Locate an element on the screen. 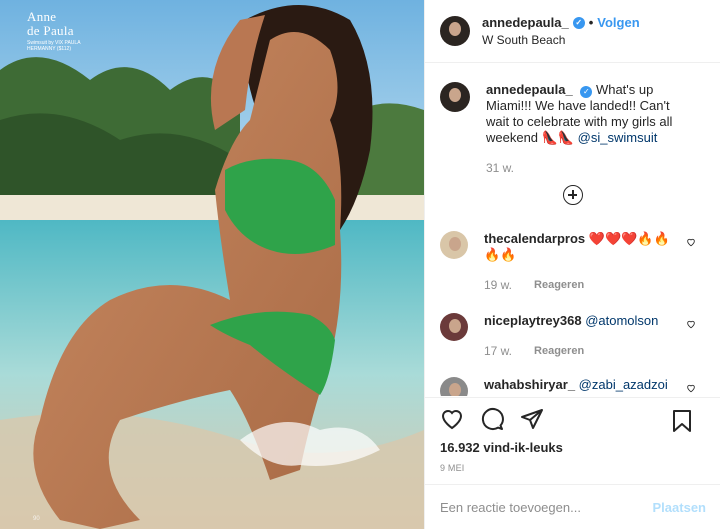  comment-text: @atomolson is located at coordinates (621, 320).